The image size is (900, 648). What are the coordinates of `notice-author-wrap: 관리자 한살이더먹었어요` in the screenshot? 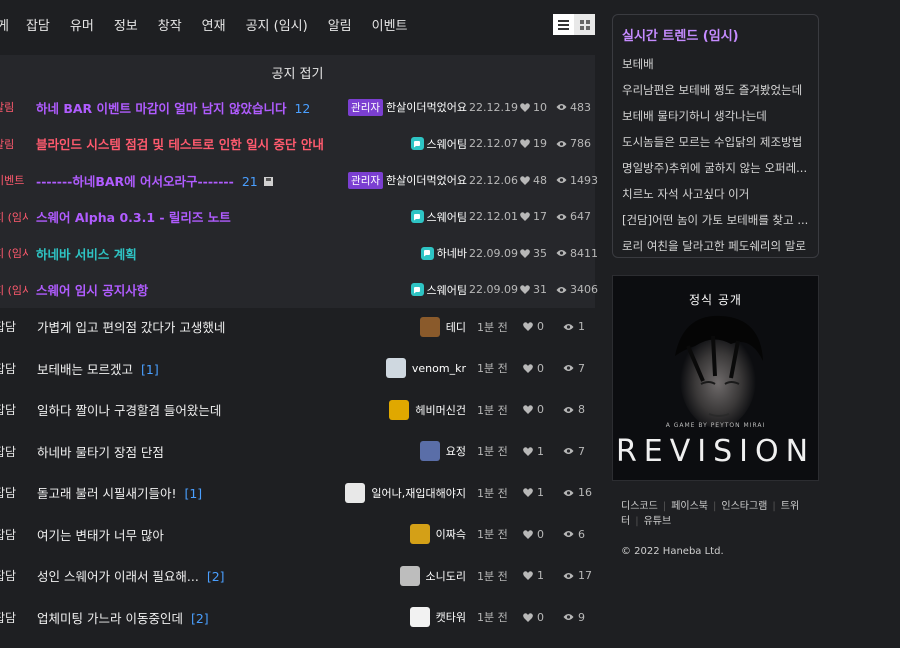 It's located at (407, 107).